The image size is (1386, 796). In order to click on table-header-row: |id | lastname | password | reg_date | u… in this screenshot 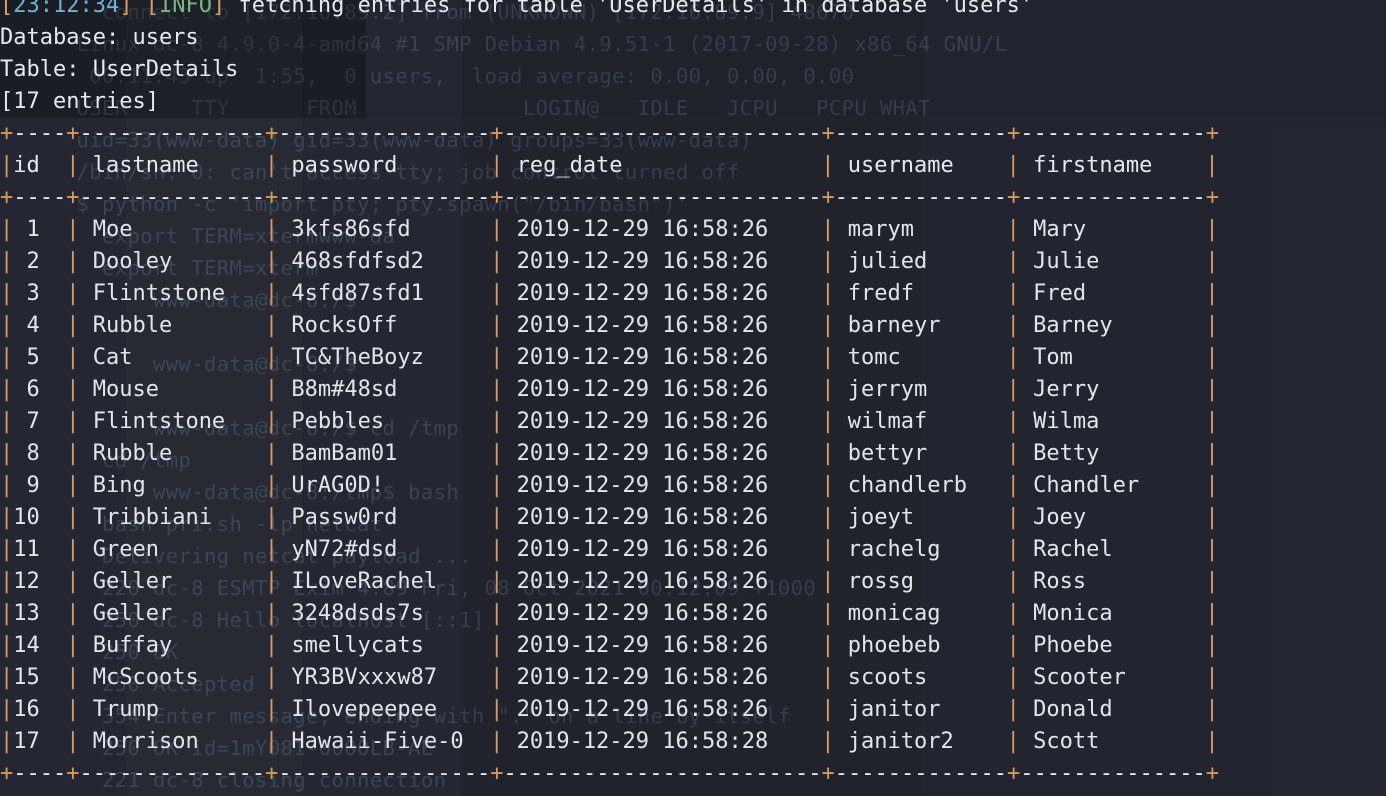, I will do `click(609, 165)`.